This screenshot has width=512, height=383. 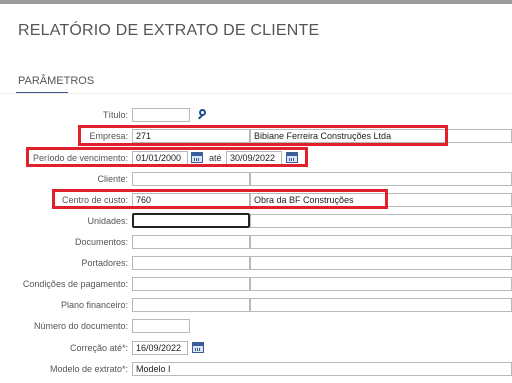 What do you see at coordinates (381, 263) in the screenshot?
I see `portadores-name-input` at bounding box center [381, 263].